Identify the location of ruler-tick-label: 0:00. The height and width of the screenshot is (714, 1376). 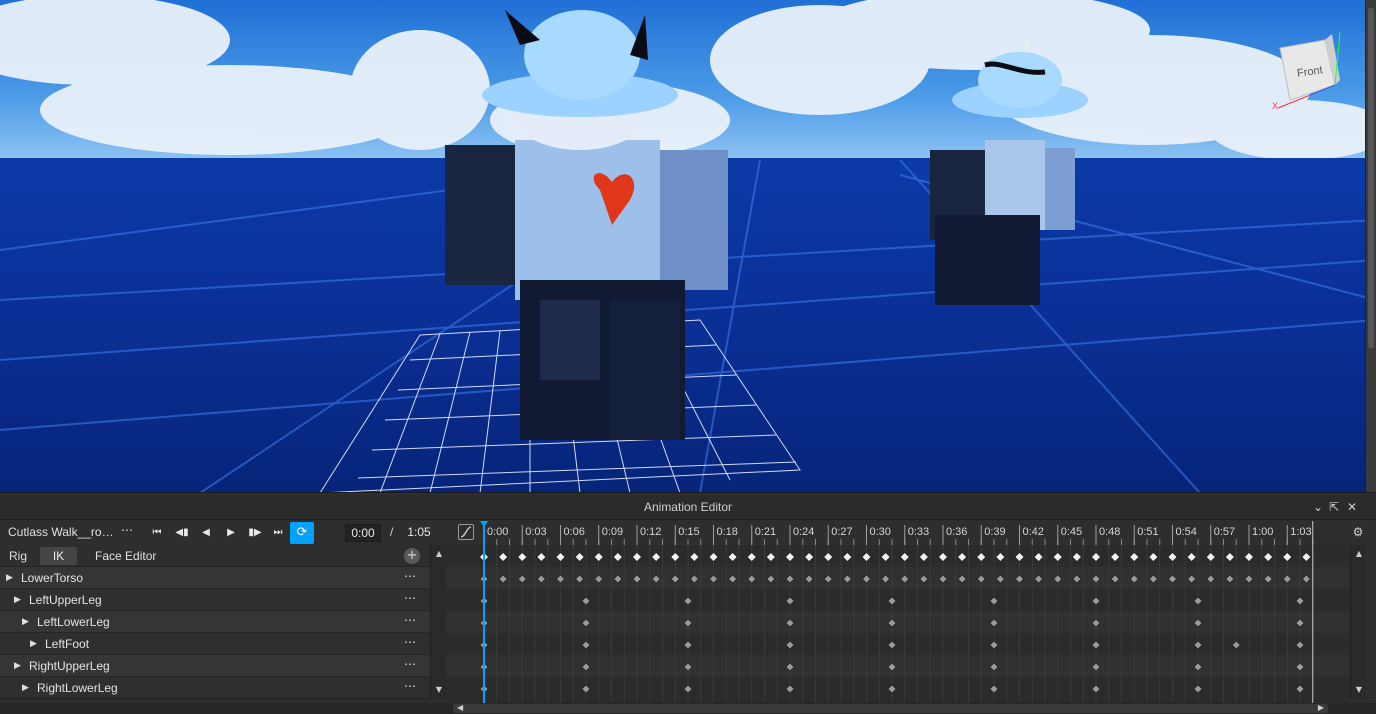
(497, 532).